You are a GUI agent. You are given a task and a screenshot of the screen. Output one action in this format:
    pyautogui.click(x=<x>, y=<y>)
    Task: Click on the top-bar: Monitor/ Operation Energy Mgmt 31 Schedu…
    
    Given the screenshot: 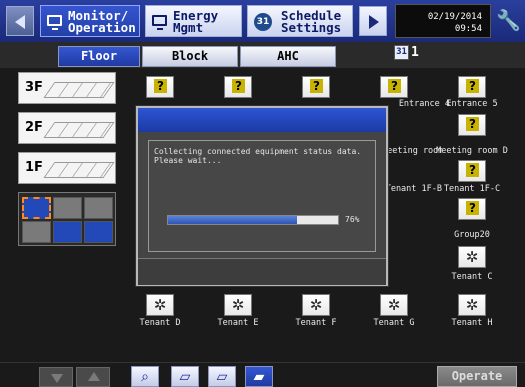 What is the action you would take?
    pyautogui.click(x=262, y=21)
    